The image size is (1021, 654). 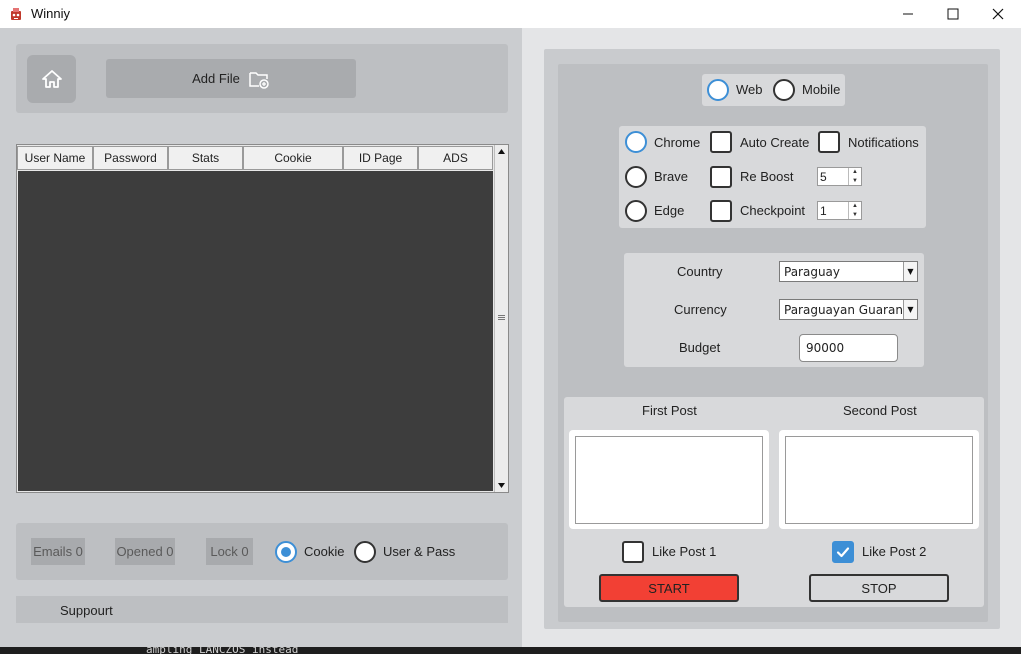 I want to click on chrome-label: Chrome, so click(x=677, y=142).